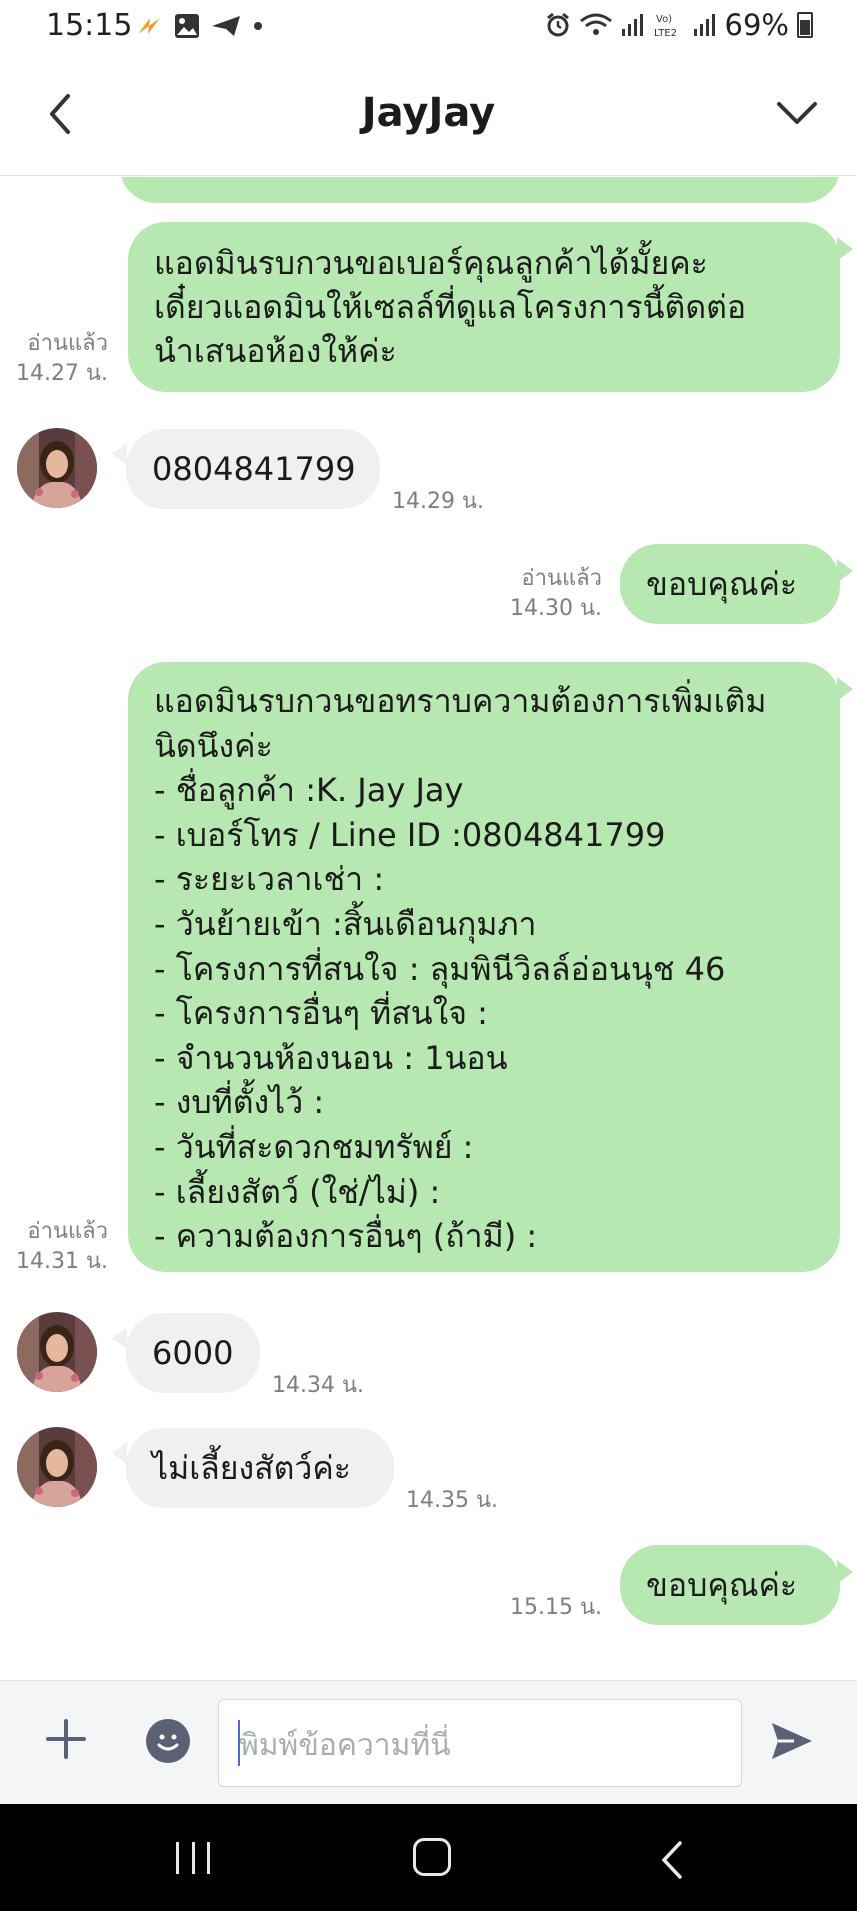  I want to click on attach-button, so click(66, 1739).